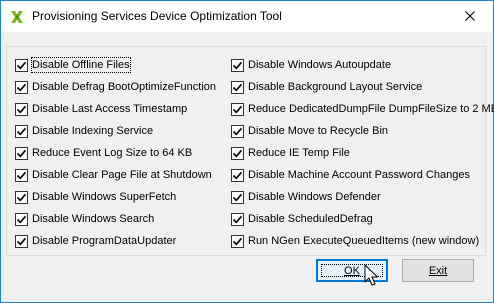  I want to click on mouse-pointer-icon, so click(372, 276).